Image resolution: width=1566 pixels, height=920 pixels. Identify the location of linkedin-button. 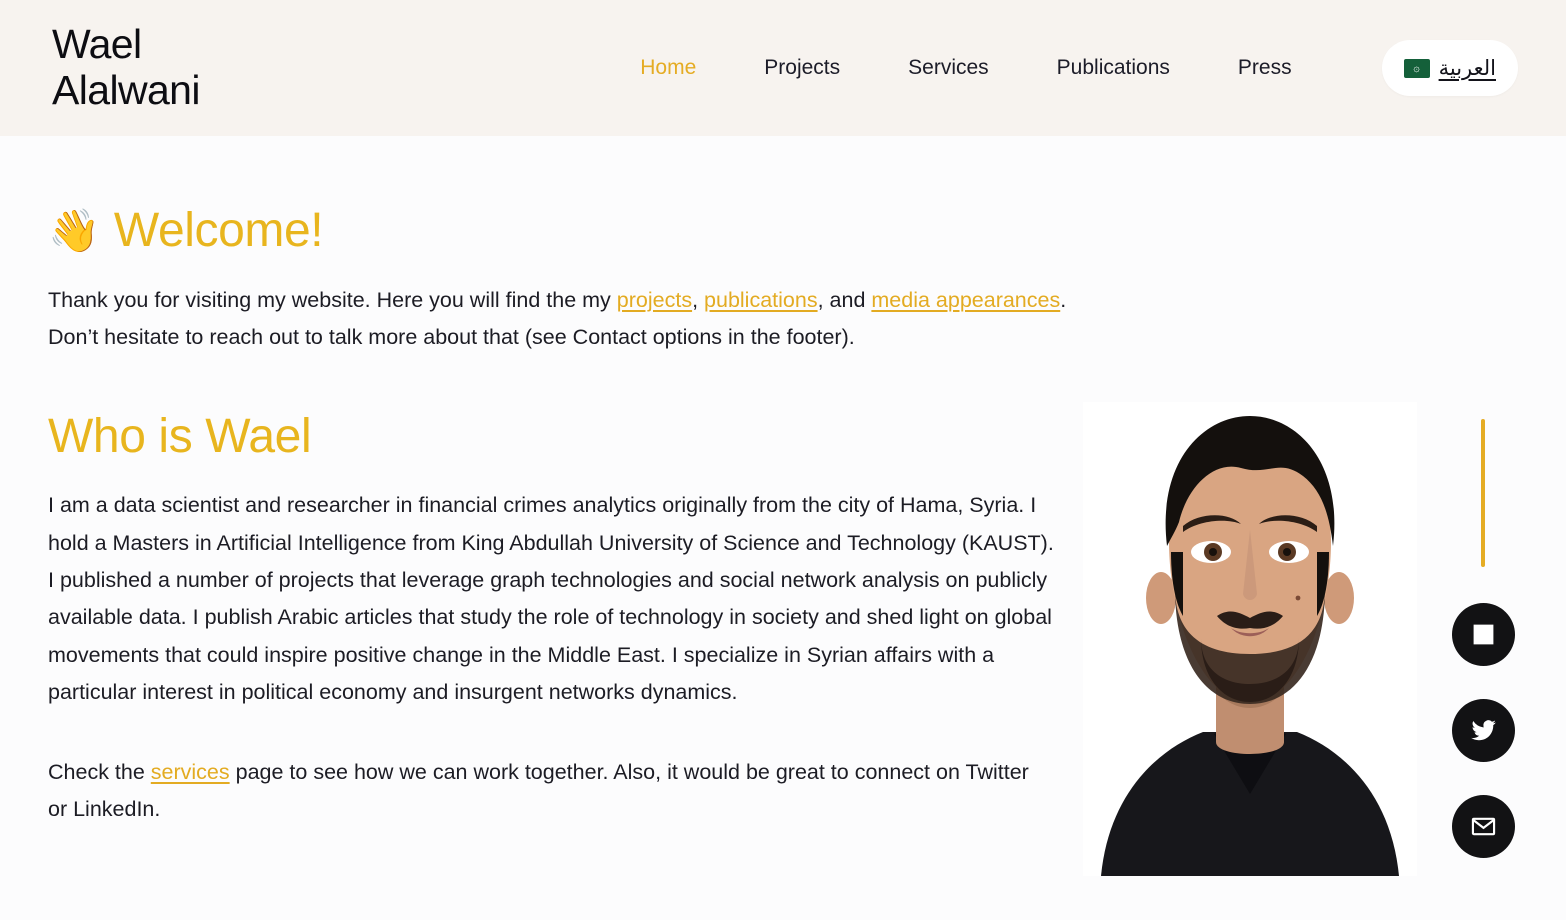
(1483, 634).